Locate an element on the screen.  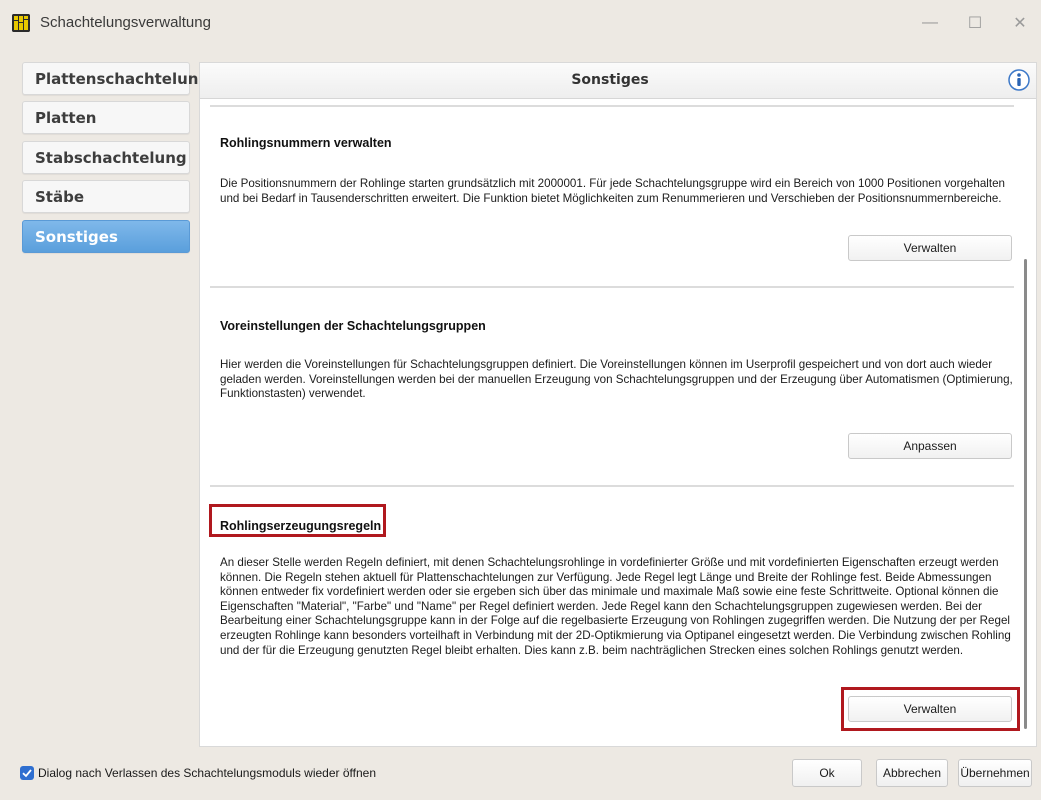
reopen-dialog-checkbox is located at coordinates (27, 773).